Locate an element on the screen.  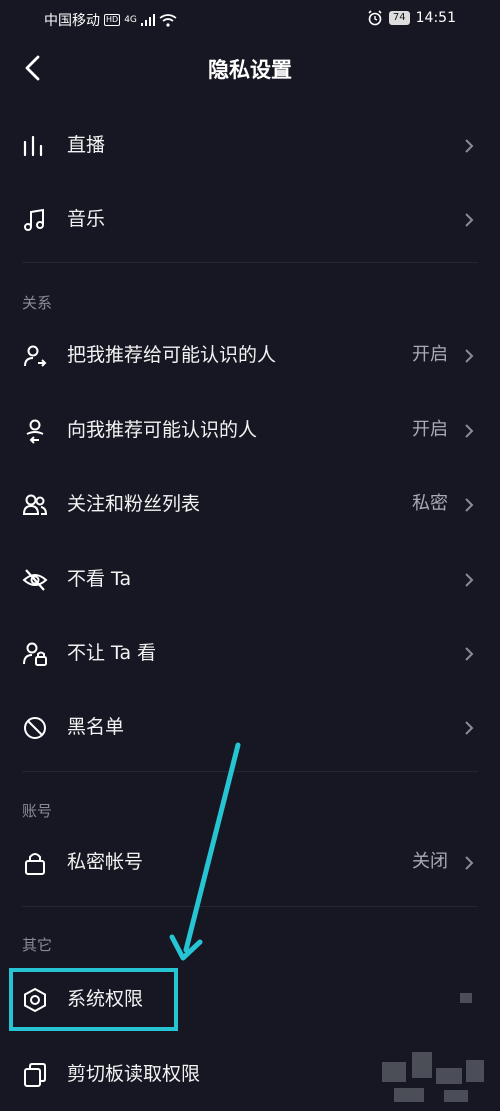
network-type: 4G is located at coordinates (130, 20).